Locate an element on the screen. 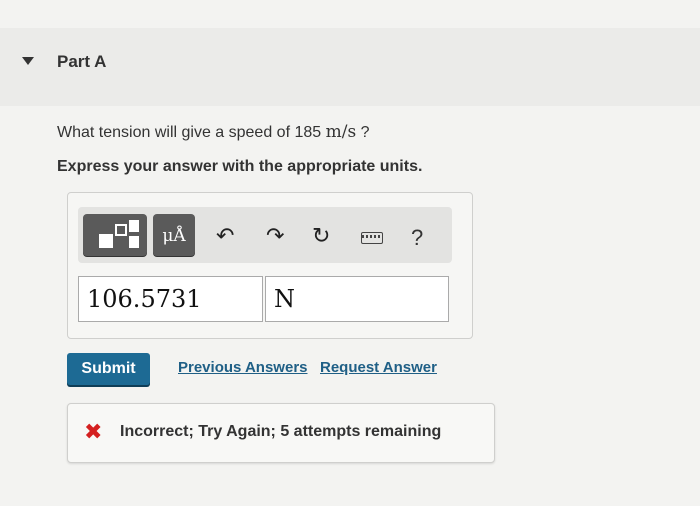 Image resolution: width=700 pixels, height=506 pixels. previous-answers-link: Previous Answers is located at coordinates (243, 367).